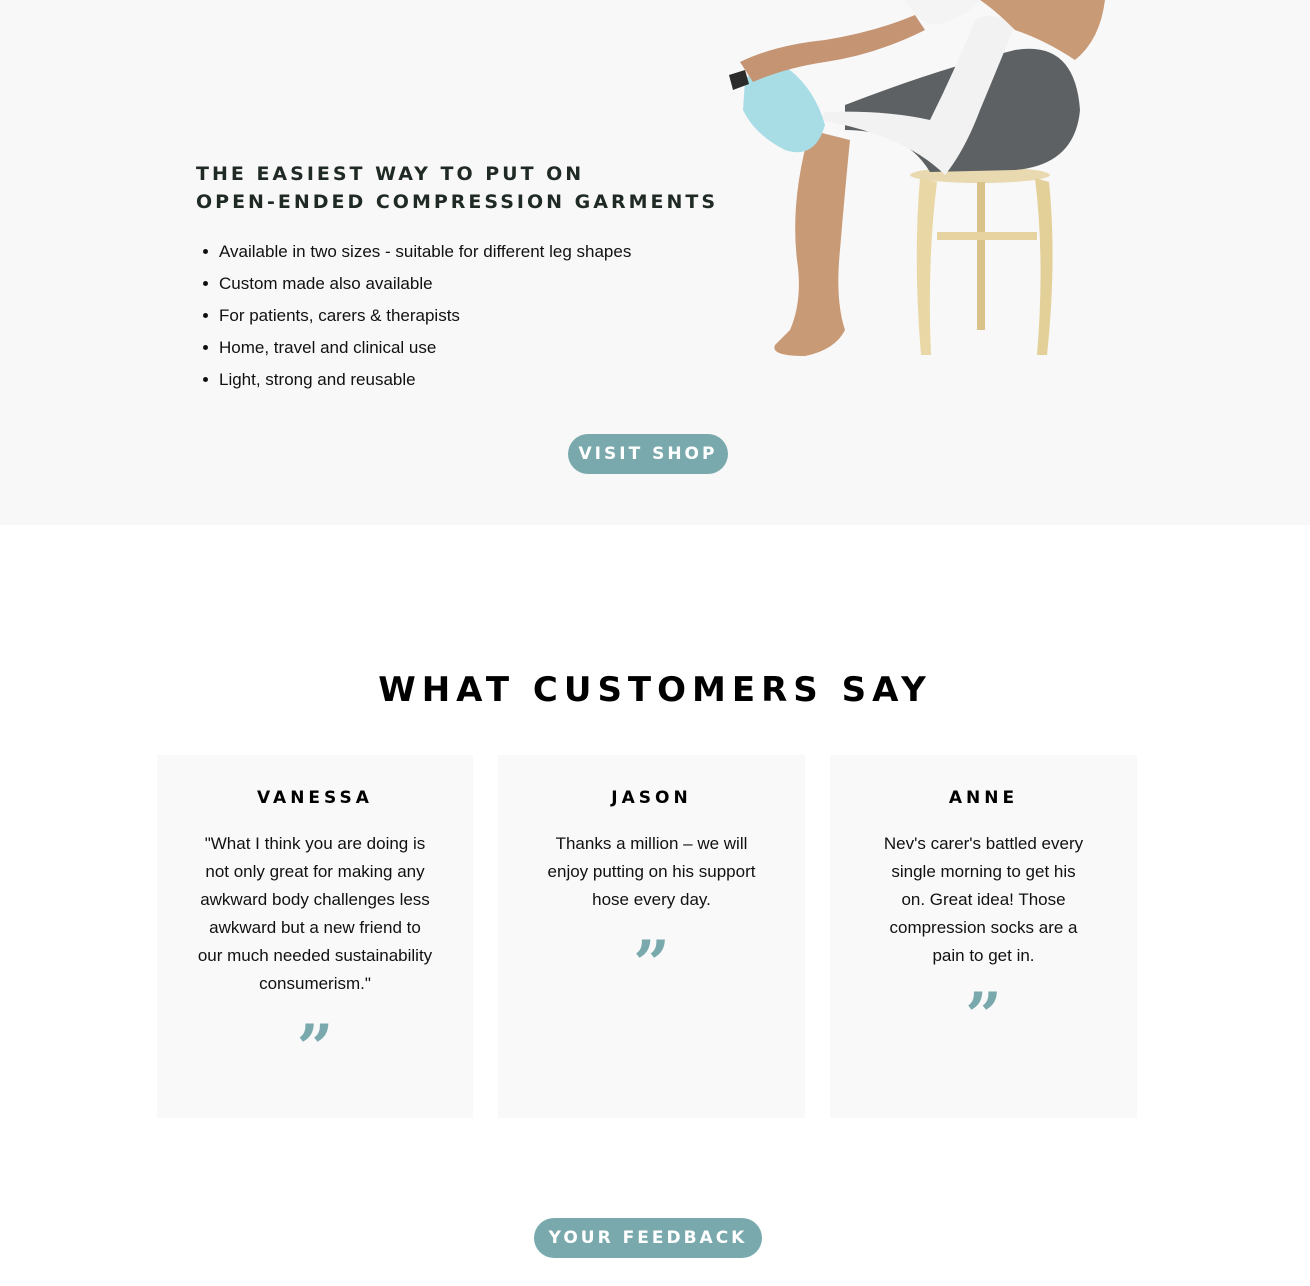  I want to click on feature-item: For patients, carers & therapists, so click(416, 316).